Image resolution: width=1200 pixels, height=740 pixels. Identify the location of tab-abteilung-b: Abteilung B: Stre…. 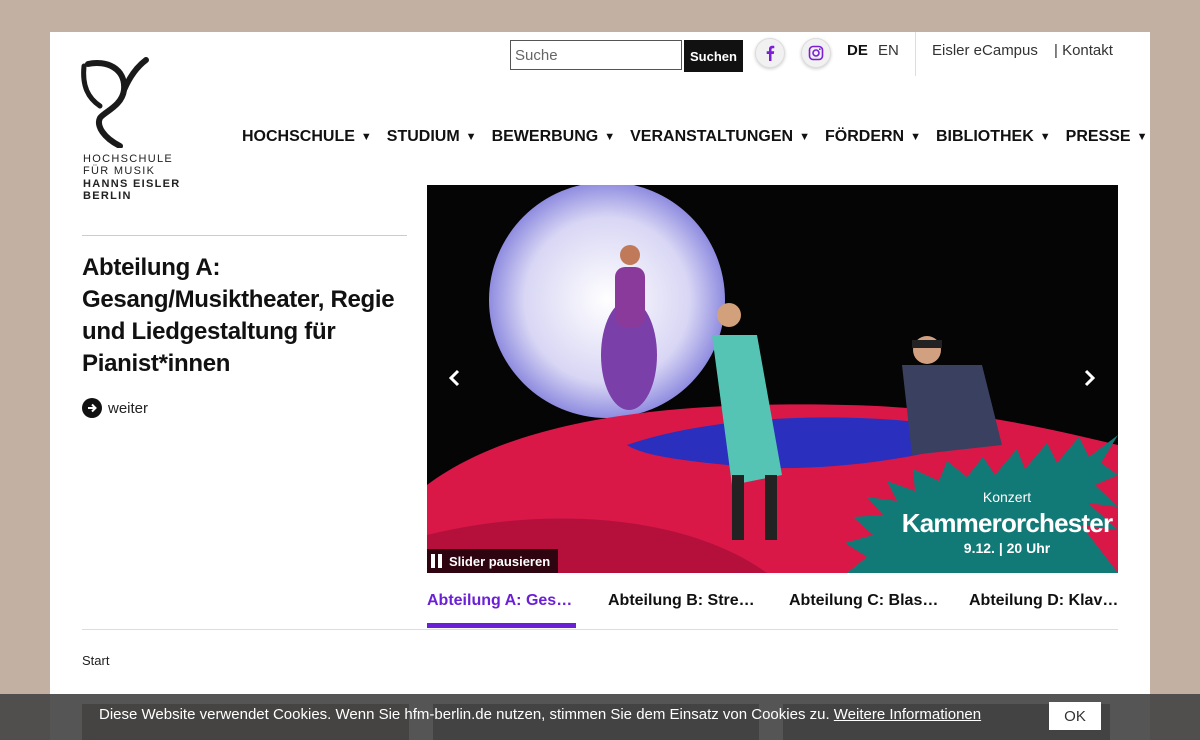
(681, 601).